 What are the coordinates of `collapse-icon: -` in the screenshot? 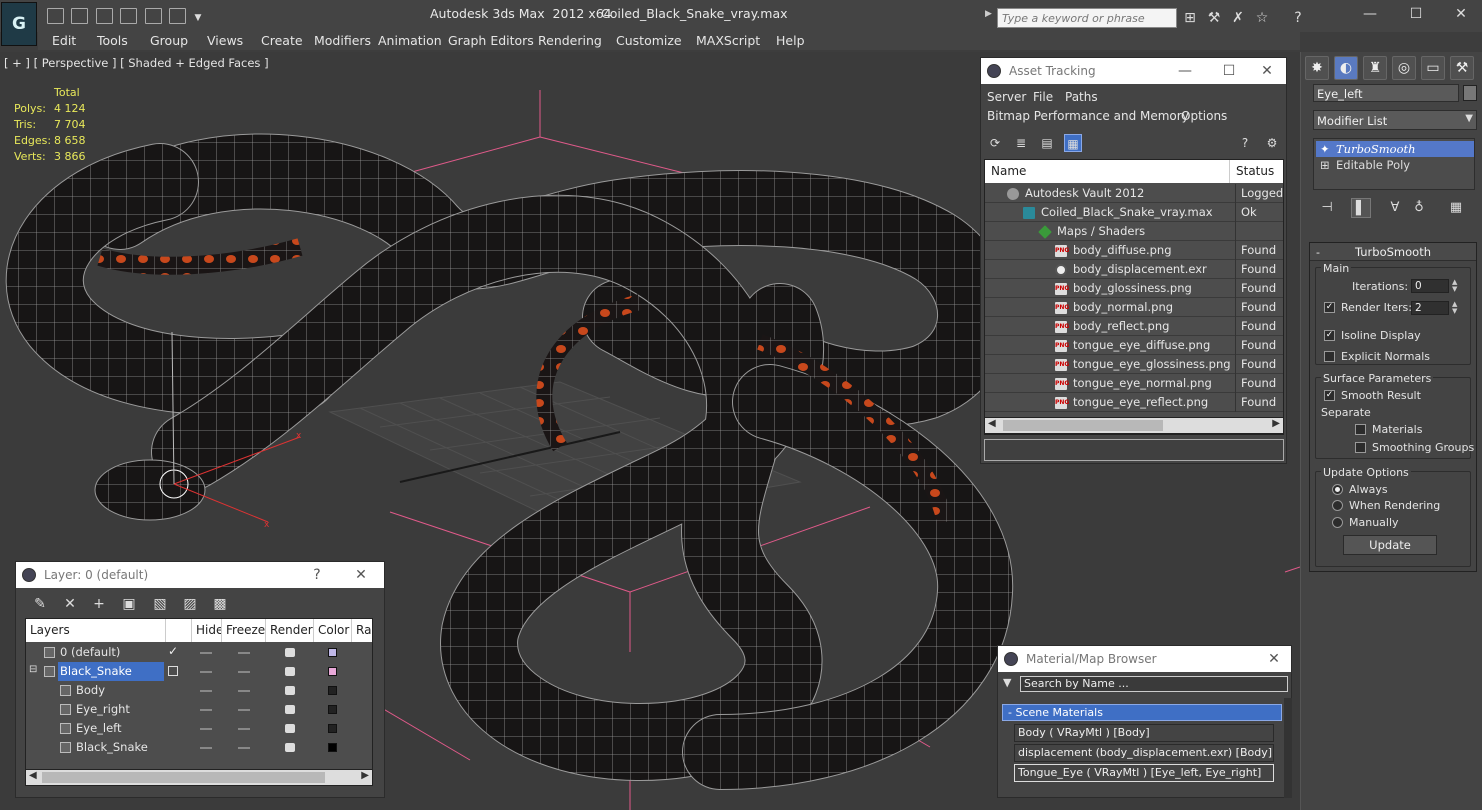 It's located at (1318, 253).